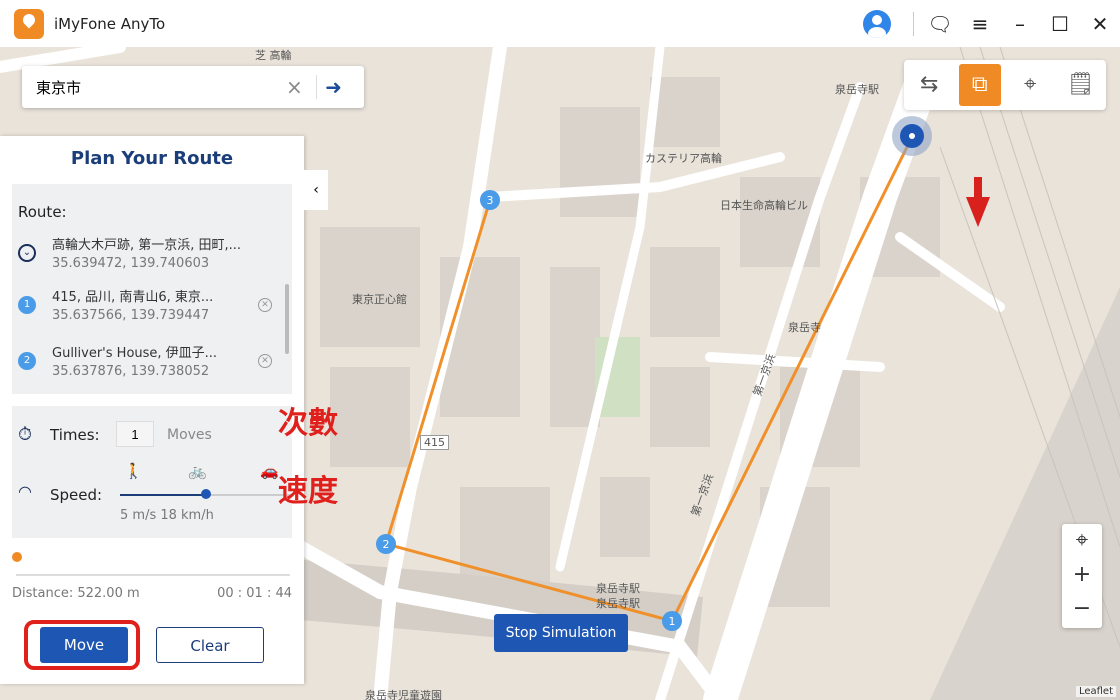 The height and width of the screenshot is (700, 1120). I want to click on search-go-icon: ➜, so click(333, 87).